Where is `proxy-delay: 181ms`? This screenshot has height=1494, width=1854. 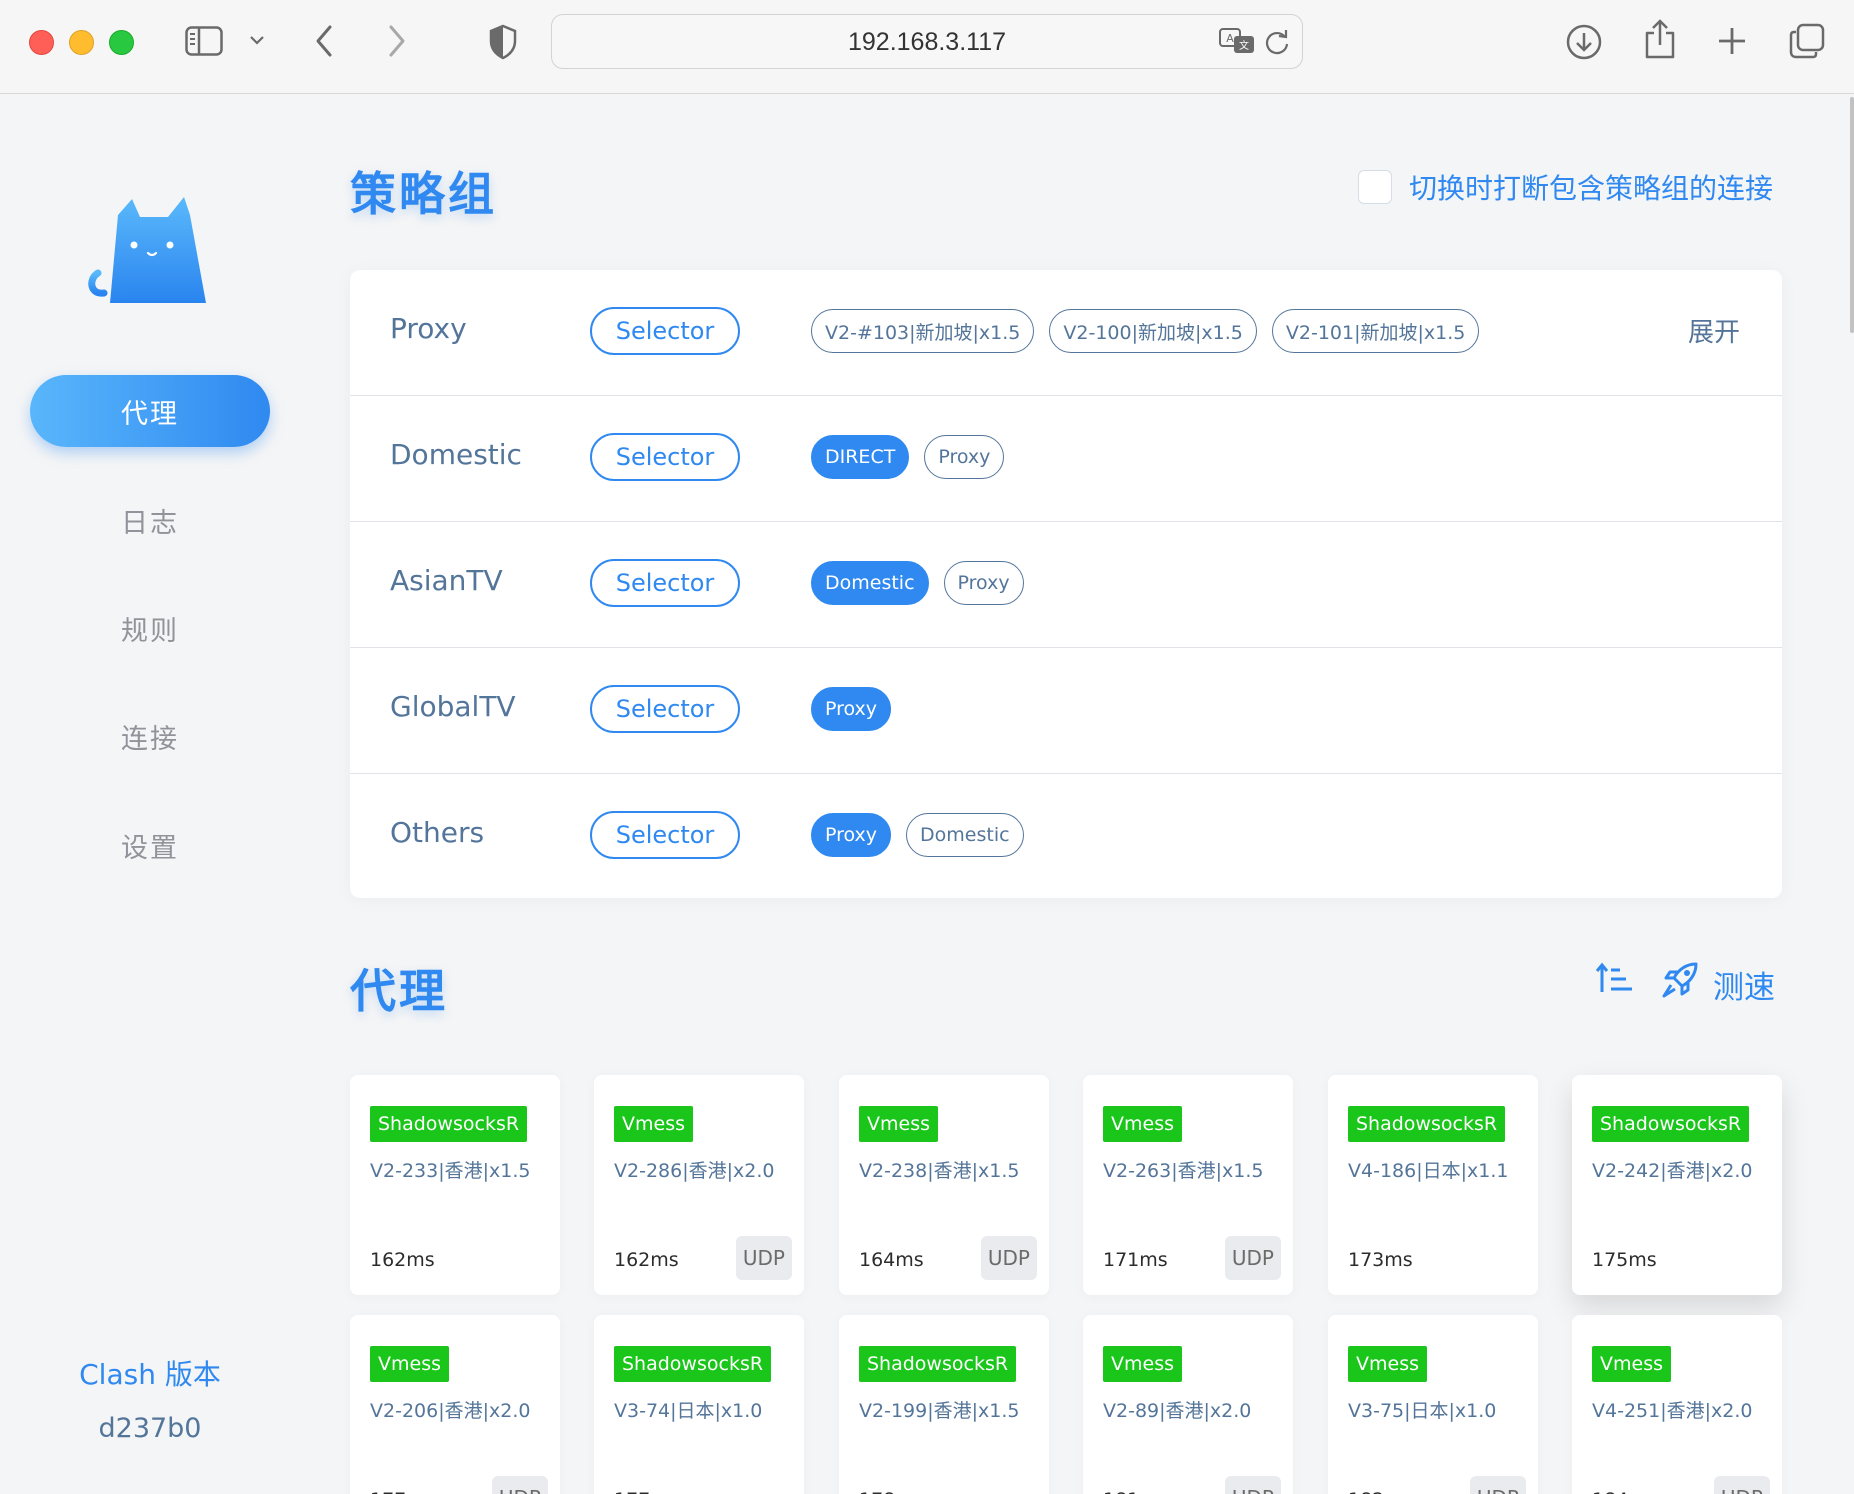 proxy-delay: 181ms is located at coordinates (1135, 1491).